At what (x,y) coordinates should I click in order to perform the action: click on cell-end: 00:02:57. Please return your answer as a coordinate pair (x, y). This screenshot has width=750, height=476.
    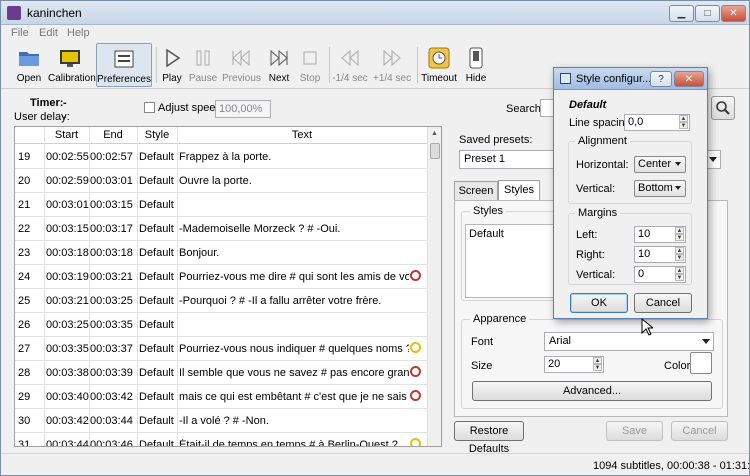
    Looking at the image, I should click on (111, 157).